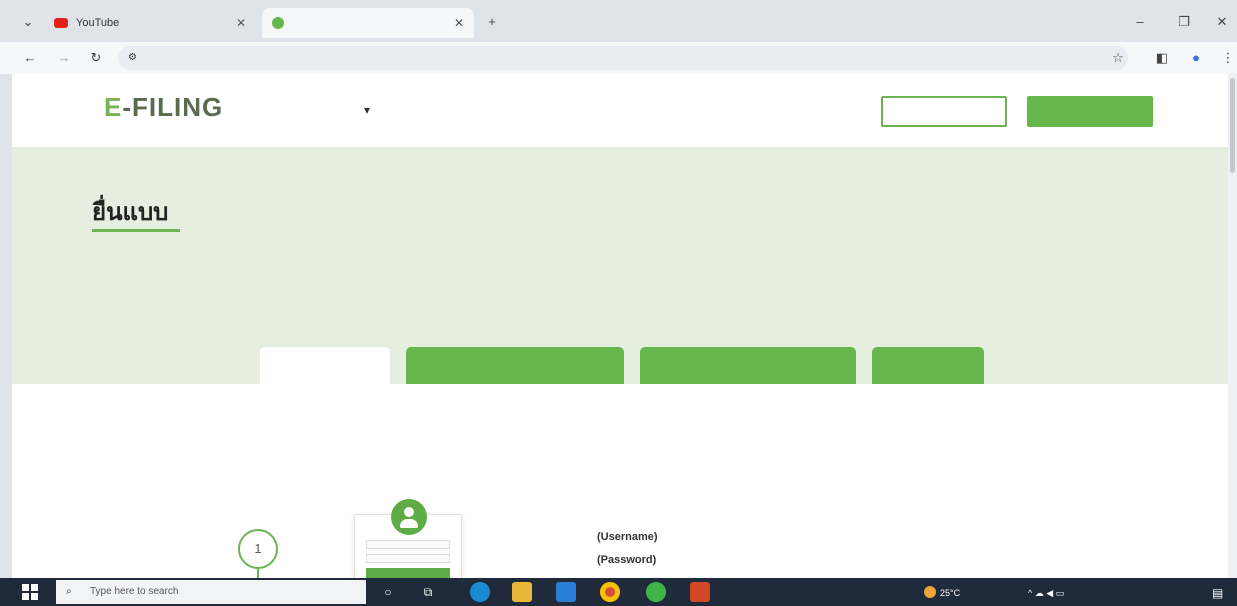  Describe the element at coordinates (1227, 58) in the screenshot. I see `menu-icon: ⋮` at that location.